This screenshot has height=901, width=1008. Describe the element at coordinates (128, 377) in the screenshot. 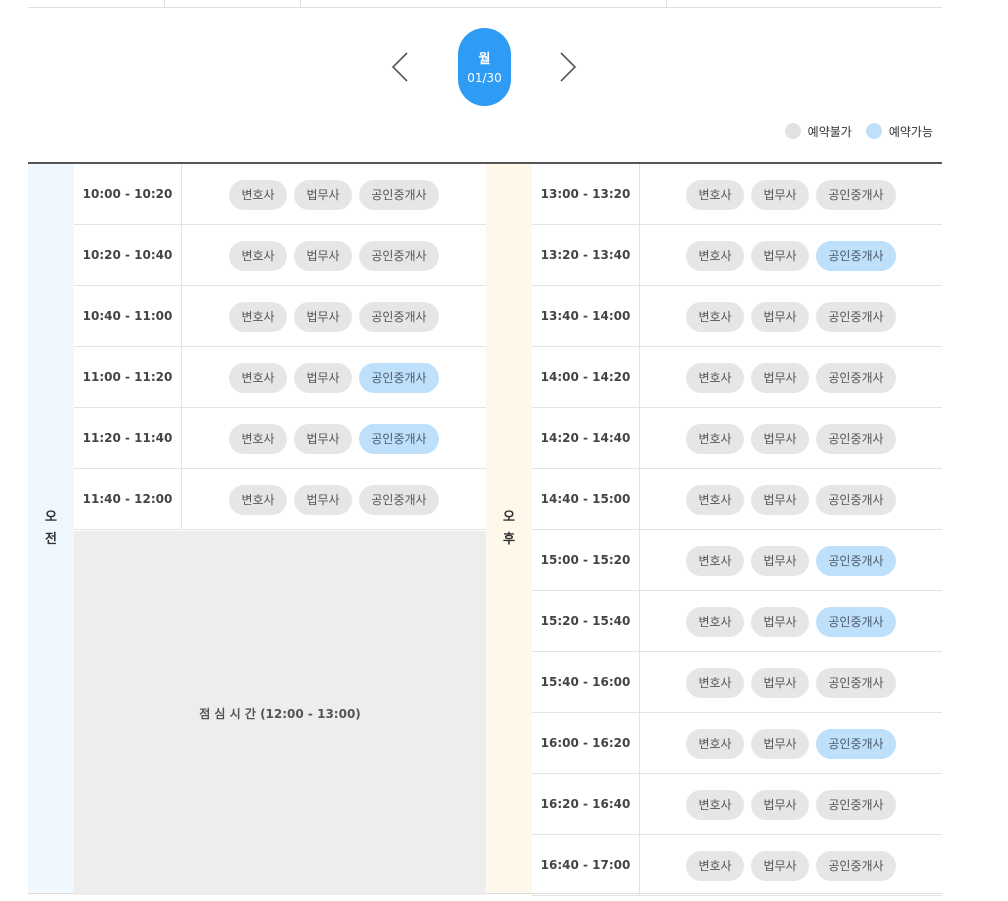

I see `time-slot-label: 11:00 - 11:20` at that location.